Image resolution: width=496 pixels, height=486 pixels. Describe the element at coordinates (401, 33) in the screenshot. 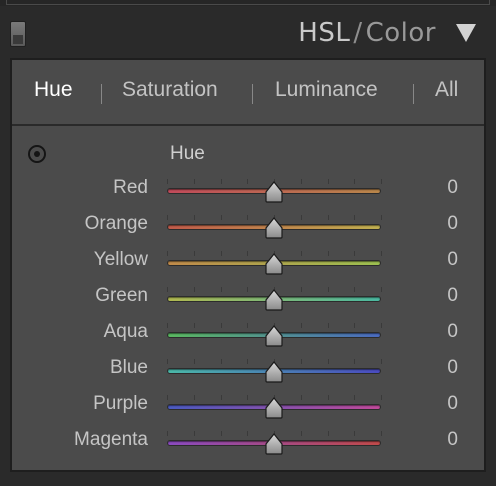

I see `title-color: Color` at that location.